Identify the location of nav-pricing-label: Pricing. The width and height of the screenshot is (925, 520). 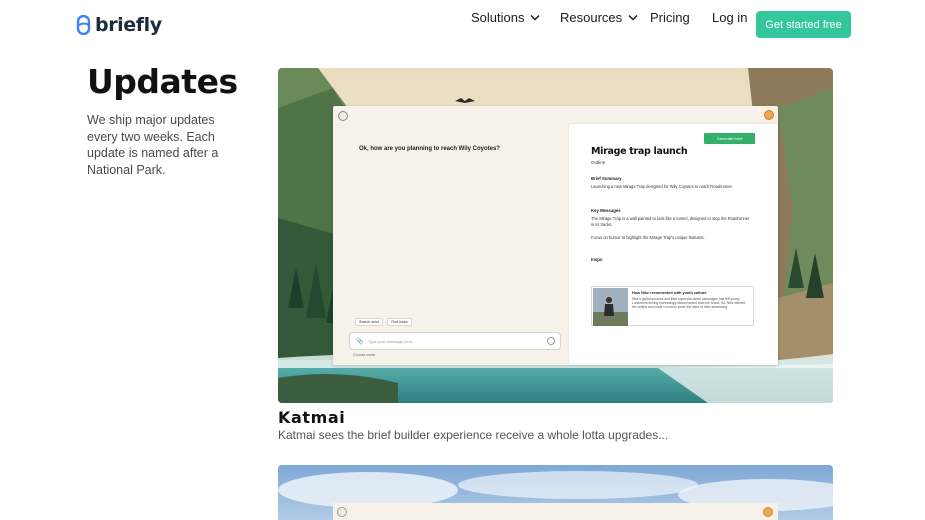
(670, 17).